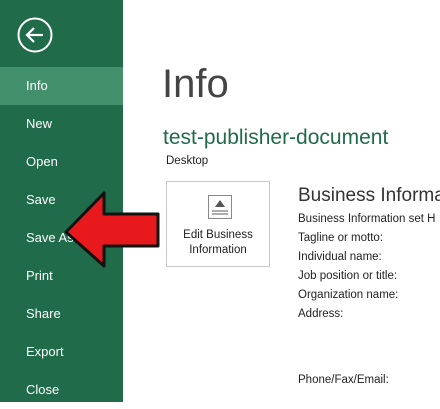 This screenshot has height=409, width=440. Describe the element at coordinates (321, 314) in the screenshot. I see `business-info-field: Address:` at that location.